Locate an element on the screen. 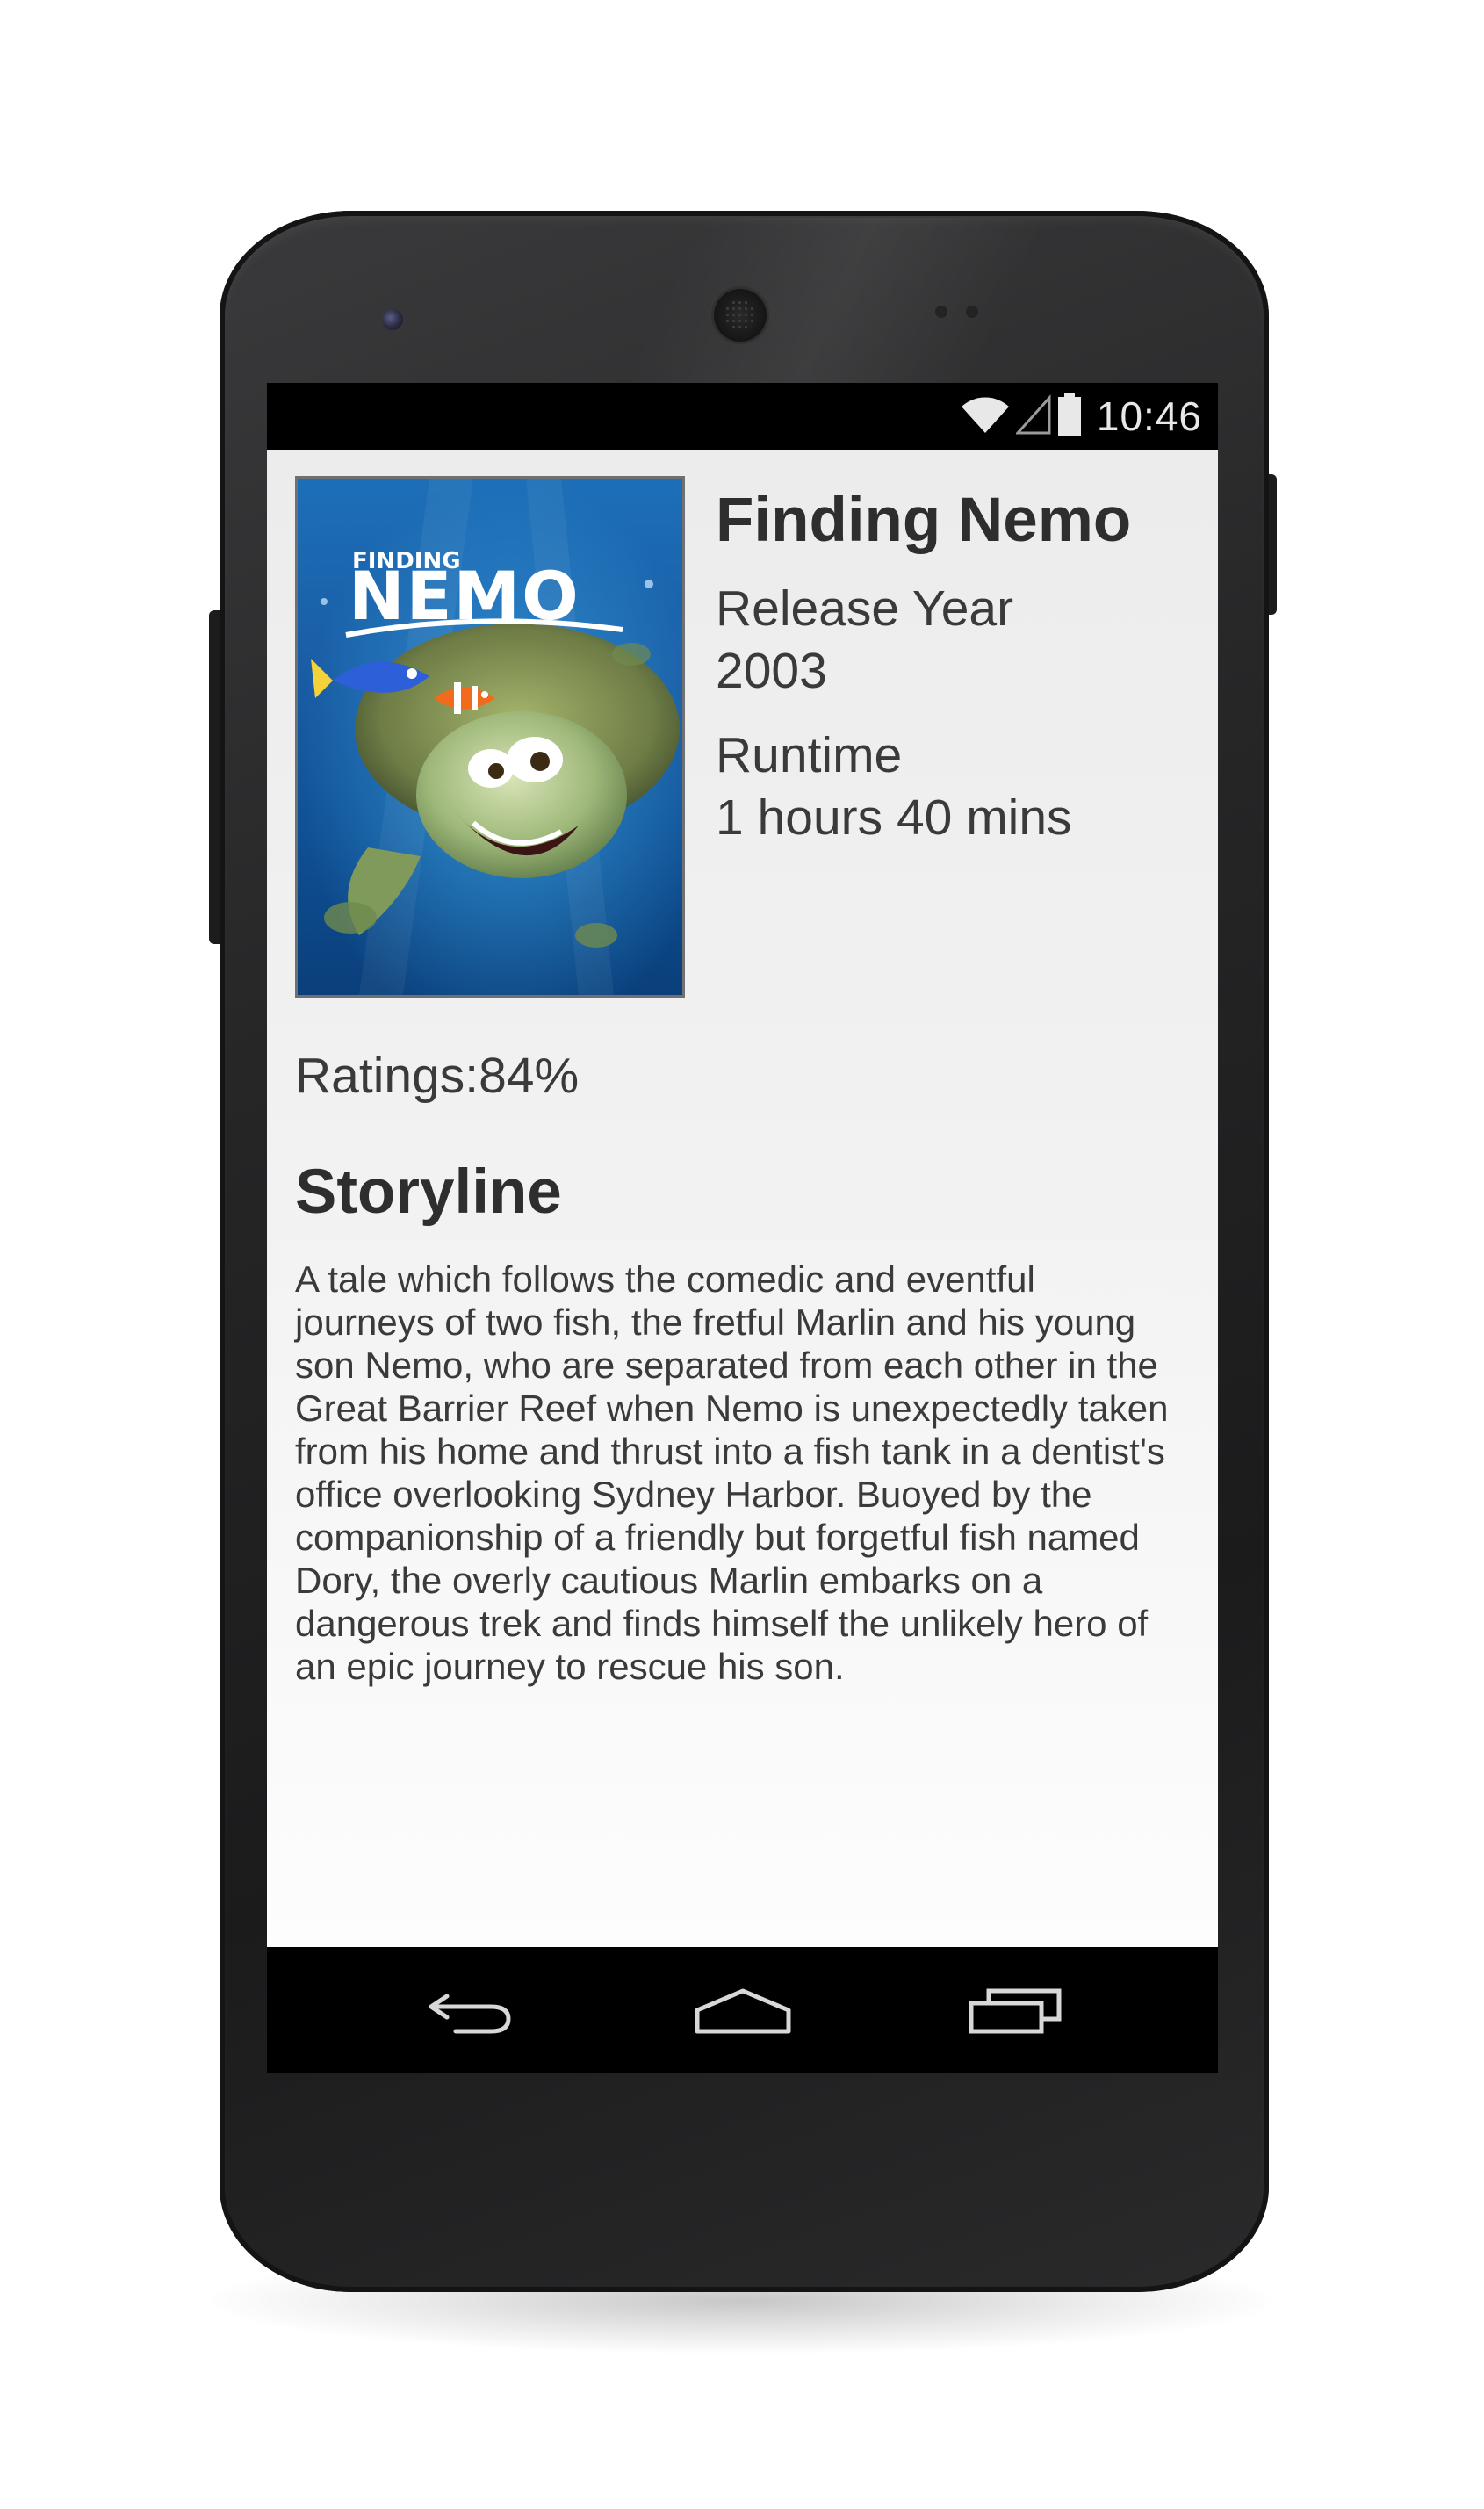  battery-icon is located at coordinates (1069, 417).